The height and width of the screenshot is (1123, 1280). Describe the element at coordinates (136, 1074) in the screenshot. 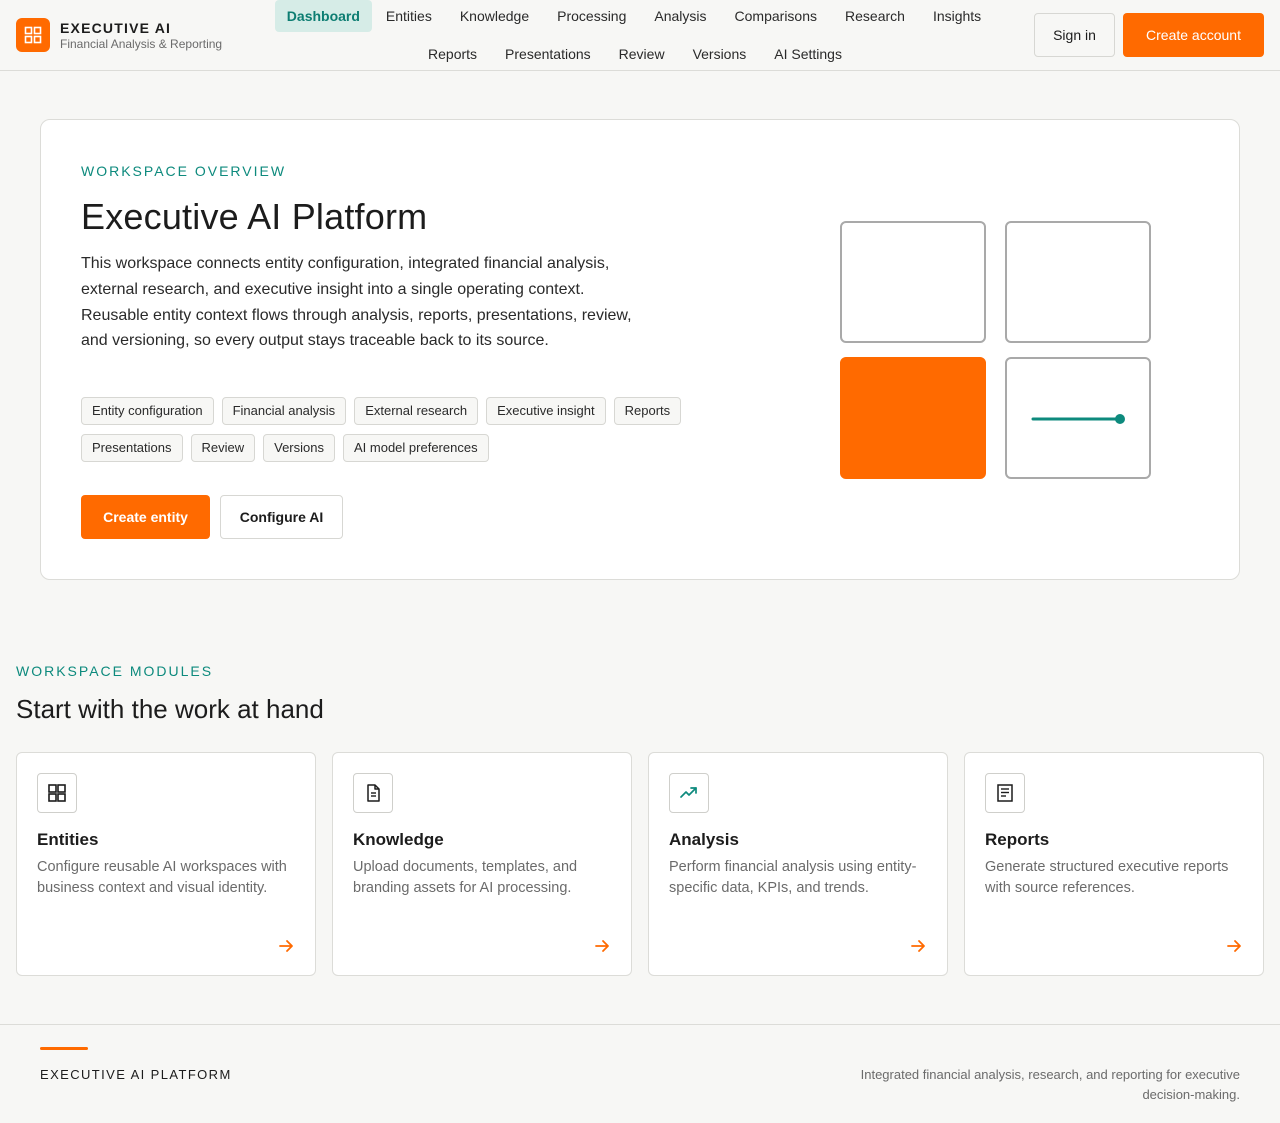

I see `footer-brand: EXECUTIVE AI PLATFORM` at that location.